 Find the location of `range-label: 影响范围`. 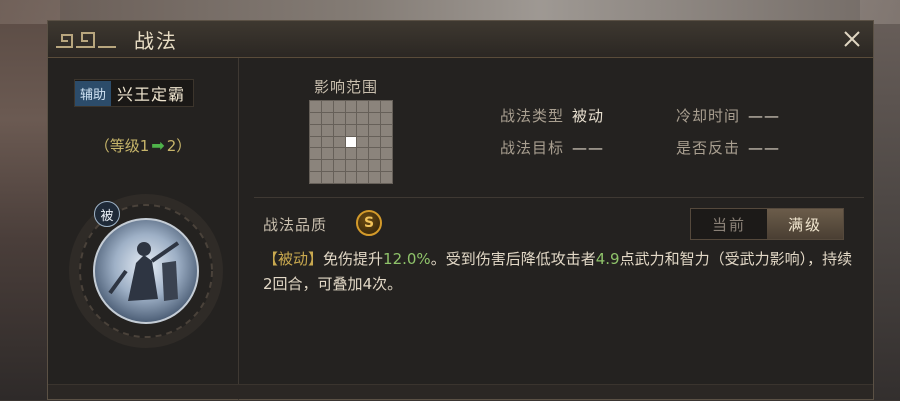

range-label: 影响范围 is located at coordinates (346, 87).